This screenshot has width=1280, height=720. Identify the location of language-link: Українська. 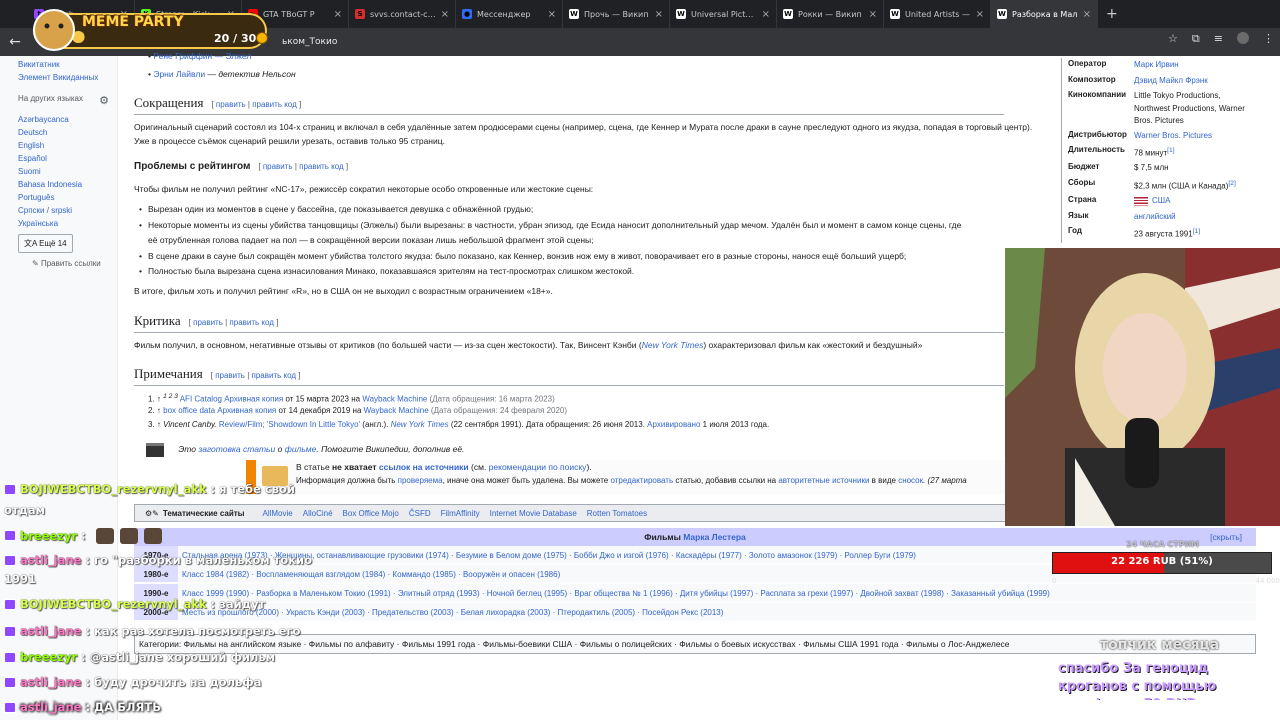
(67, 223).